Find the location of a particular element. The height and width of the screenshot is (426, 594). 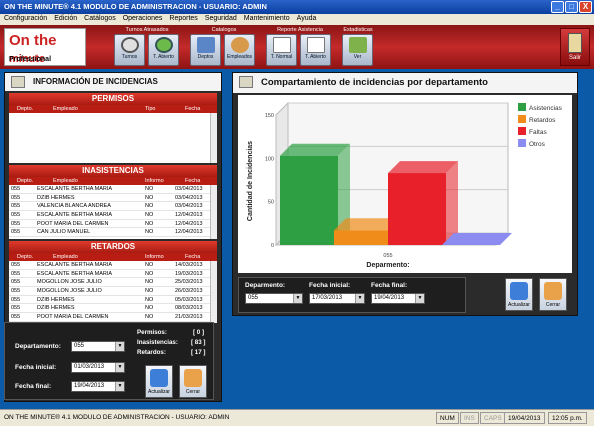

ins-indicator: INS is located at coordinates (469, 418).